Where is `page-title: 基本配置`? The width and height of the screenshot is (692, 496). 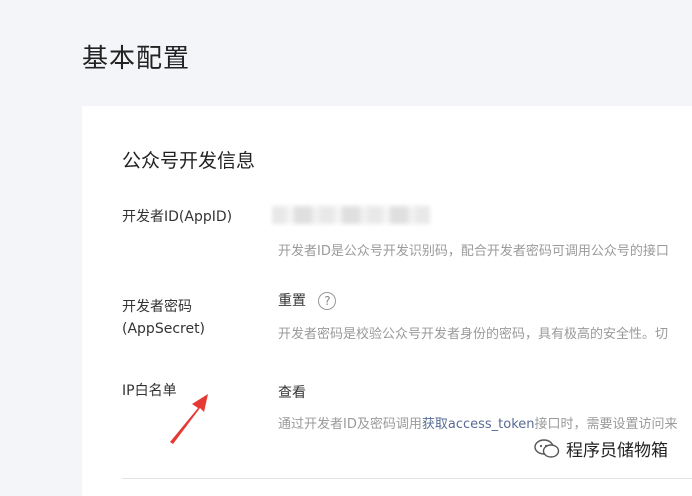
page-title: 基本配置 is located at coordinates (136, 59).